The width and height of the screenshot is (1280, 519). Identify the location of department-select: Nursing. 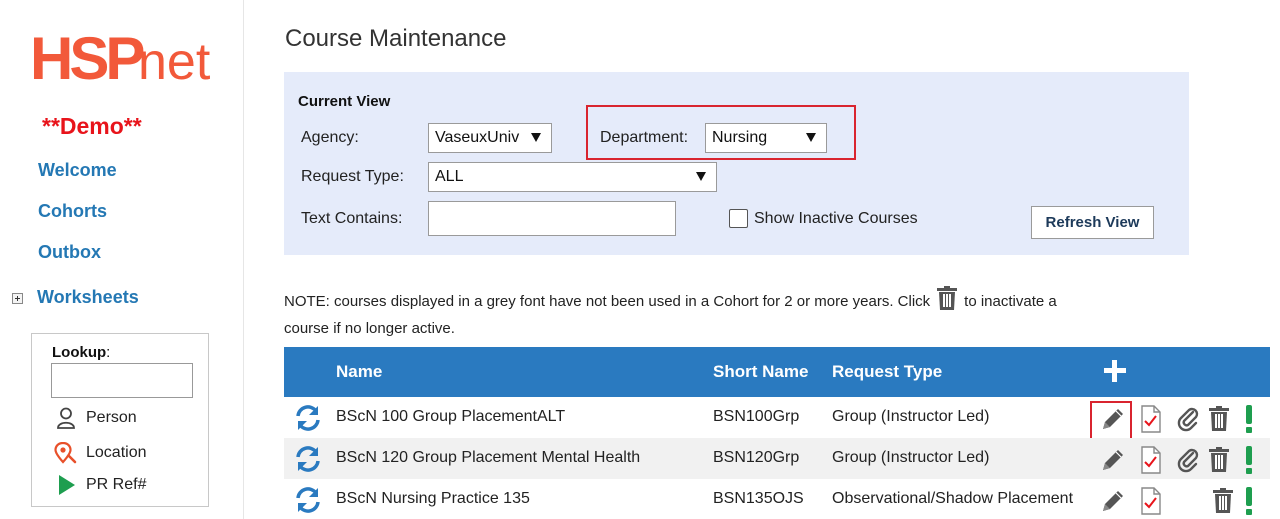
(766, 138).